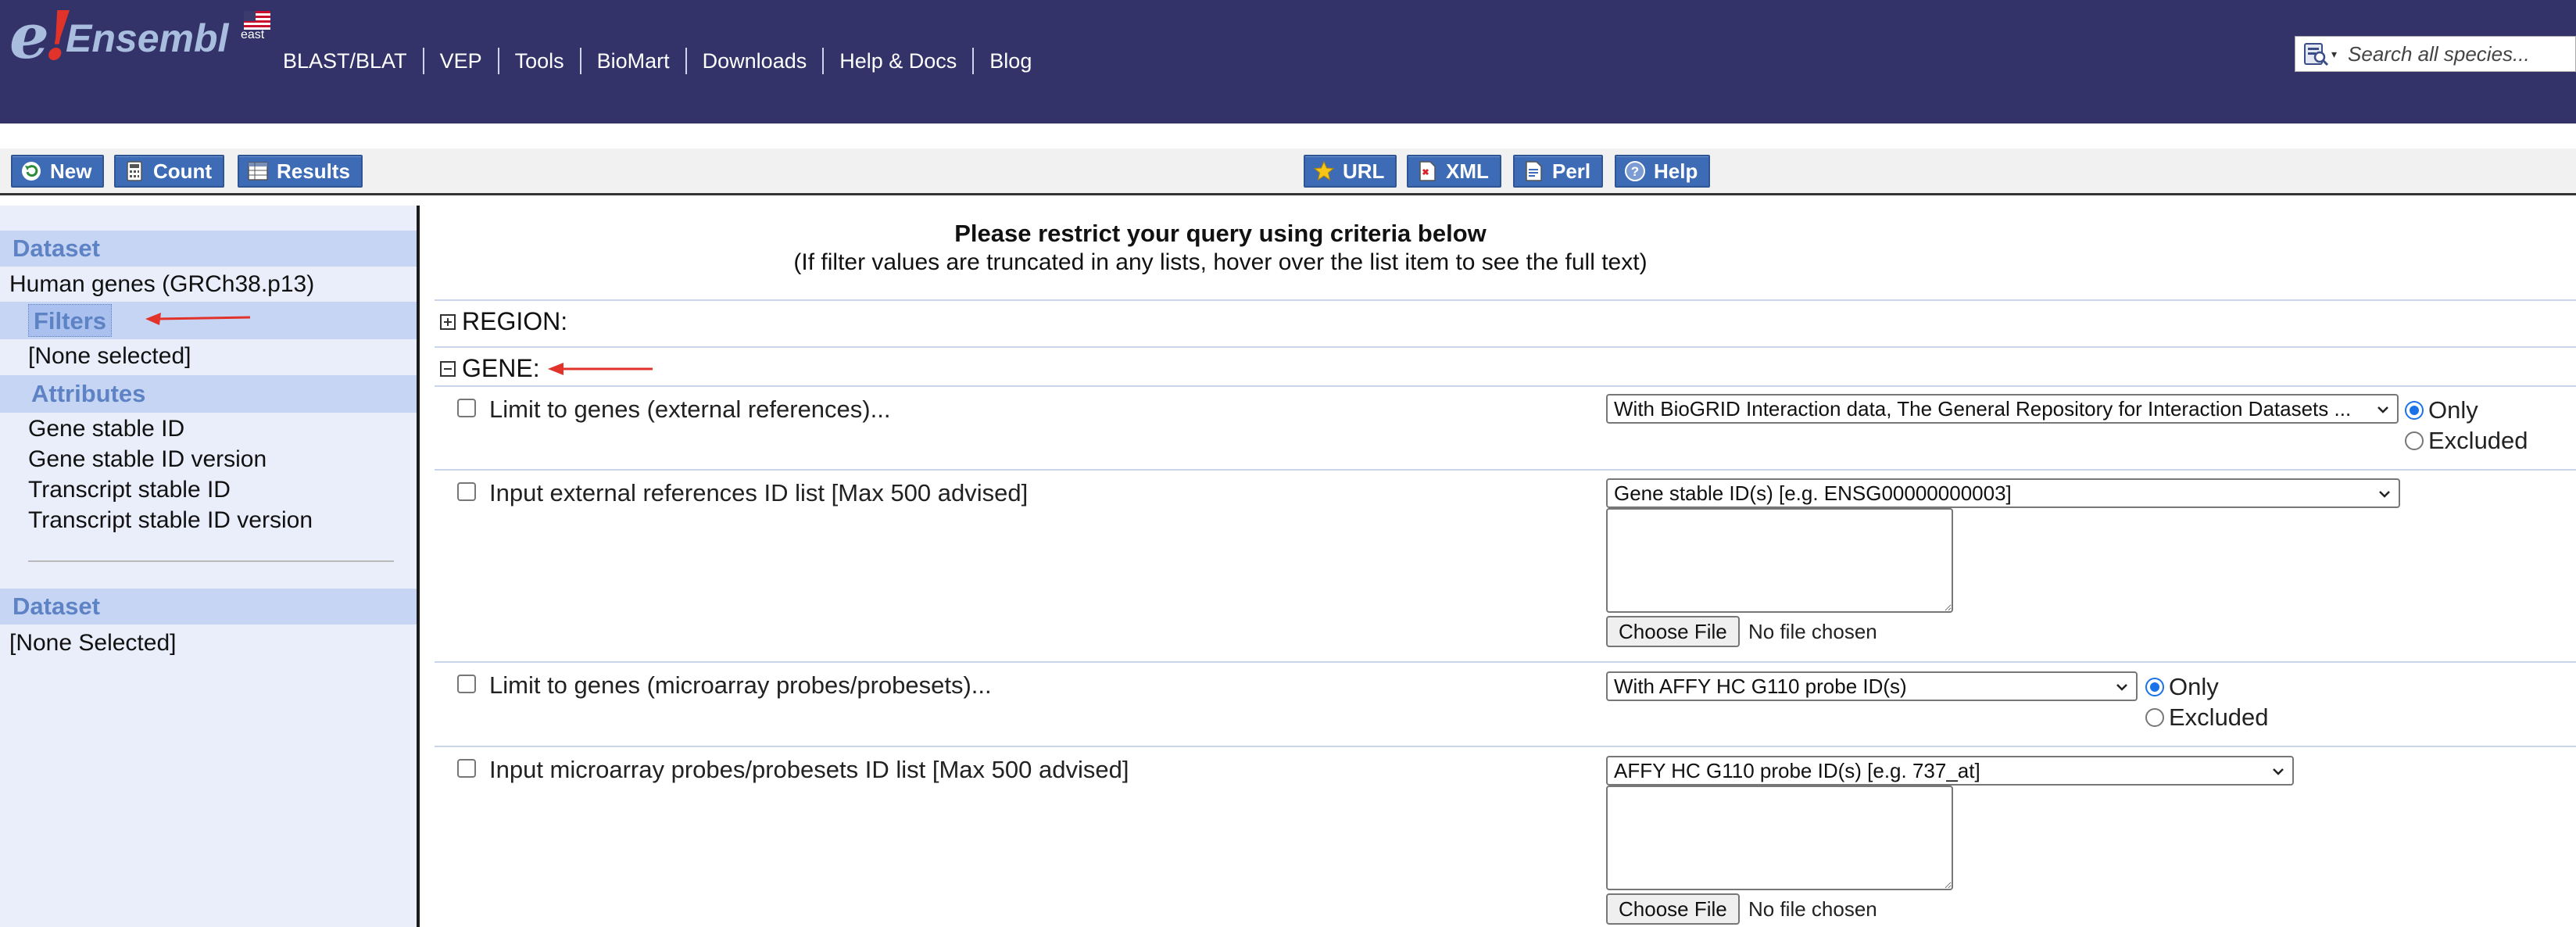 This screenshot has width=2576, height=927. I want to click on panel-divider, so click(211, 561).